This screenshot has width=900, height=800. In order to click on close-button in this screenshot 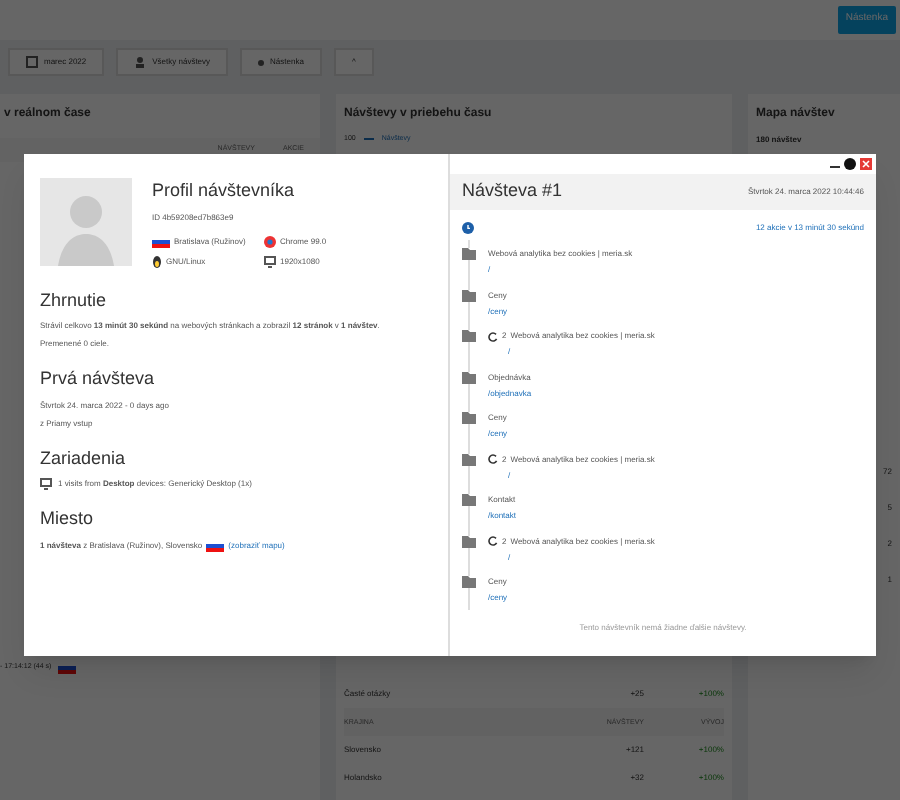, I will do `click(866, 164)`.